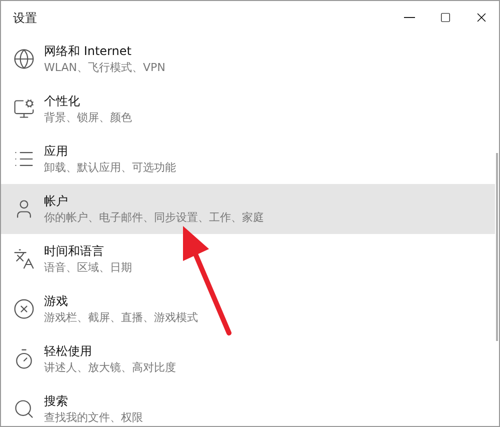 This screenshot has height=427, width=500. Describe the element at coordinates (121, 317) in the screenshot. I see `item-subtitle: 游戏栏、截屏、直播、游戏模式` at that location.